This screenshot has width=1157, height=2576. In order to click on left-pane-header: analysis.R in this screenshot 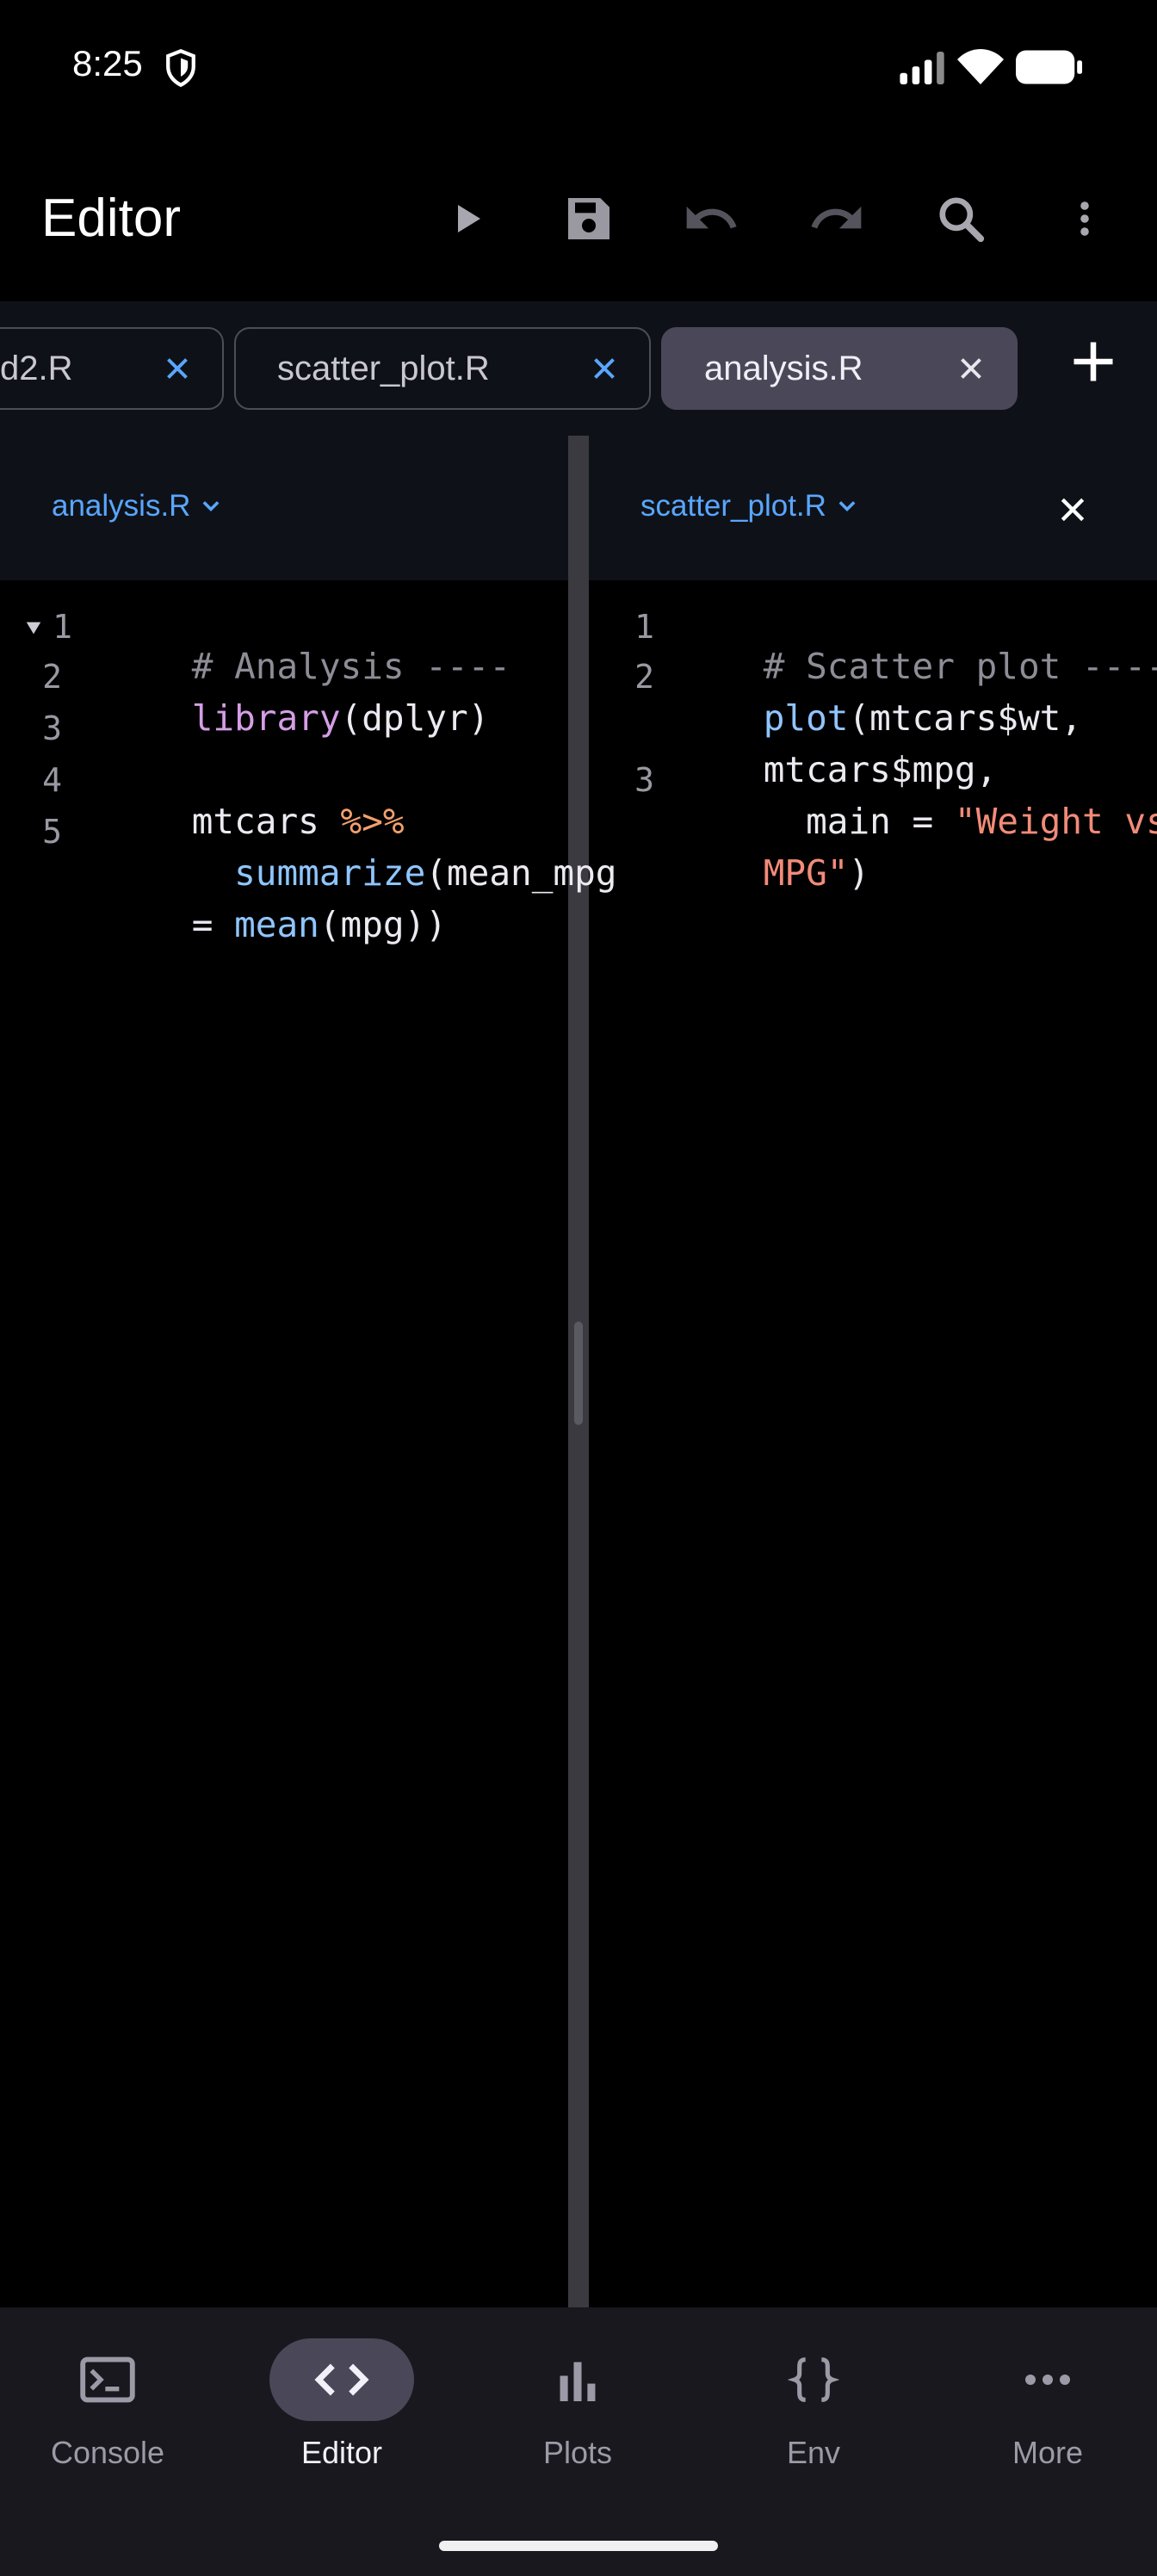, I will do `click(284, 508)`.